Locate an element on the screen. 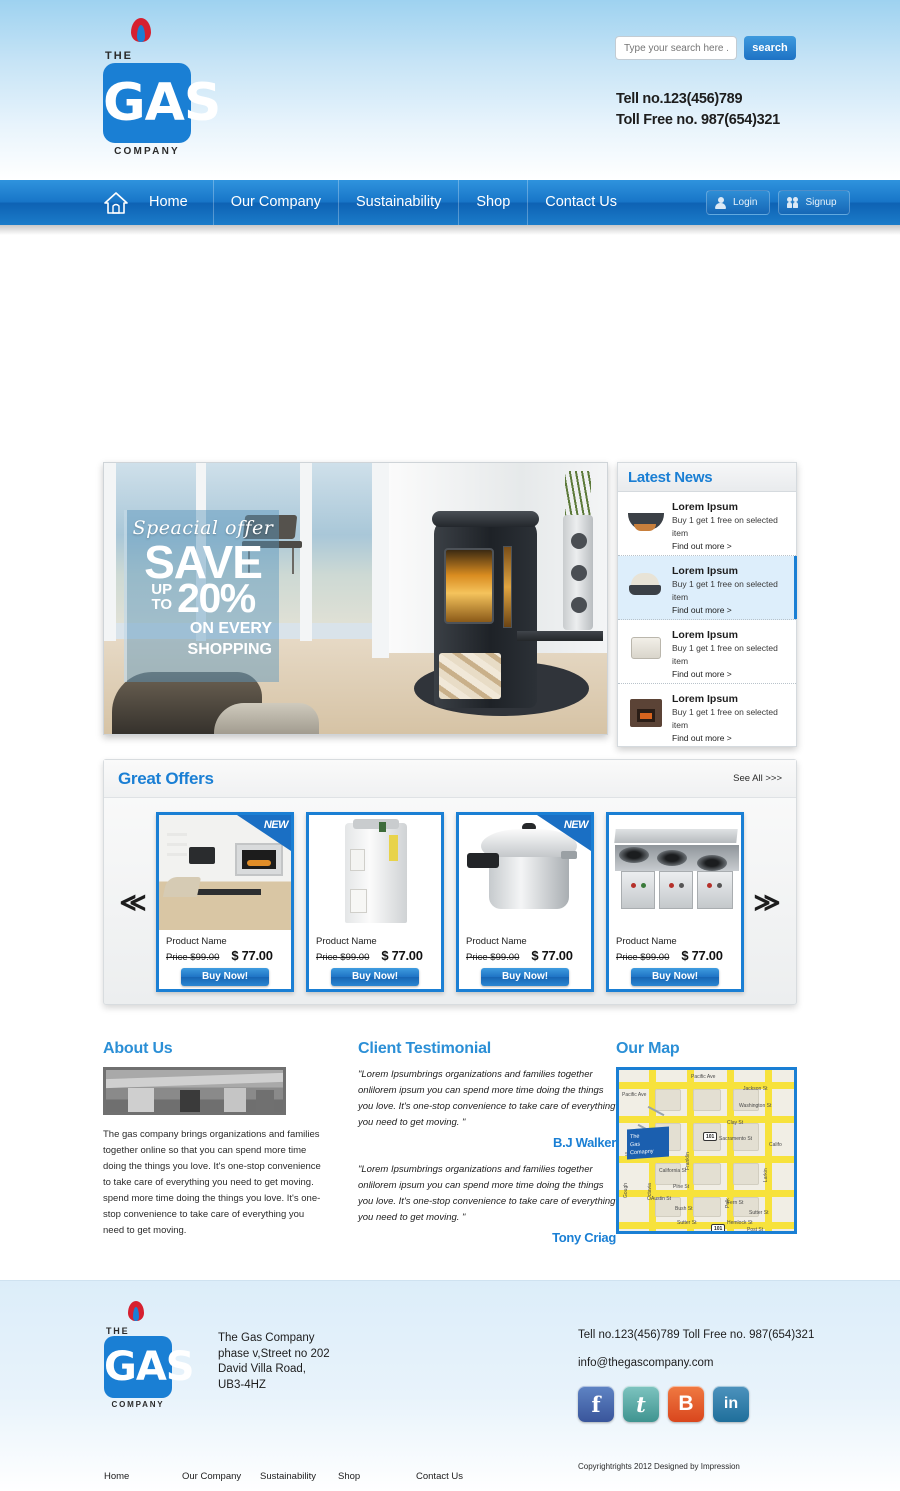 The width and height of the screenshot is (900, 1491). footer-company-name: The Gas Company is located at coordinates (266, 1338).